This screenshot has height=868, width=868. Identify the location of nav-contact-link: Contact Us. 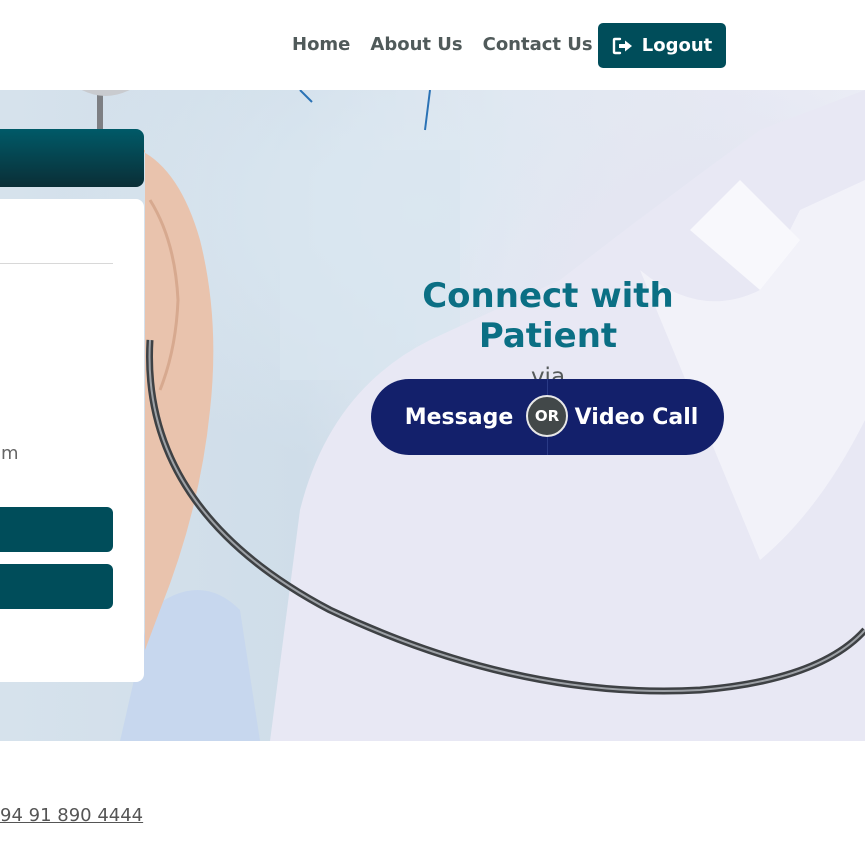
(538, 44).